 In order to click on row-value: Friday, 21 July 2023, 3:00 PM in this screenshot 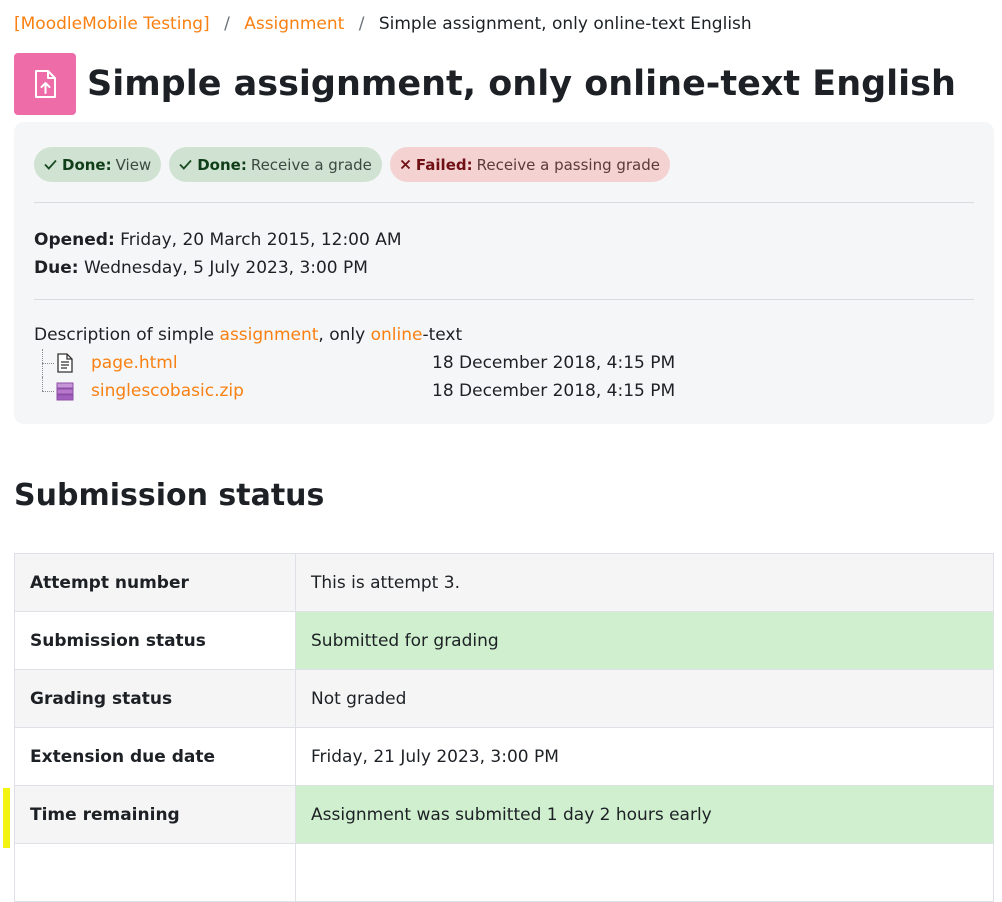, I will do `click(644, 756)`.